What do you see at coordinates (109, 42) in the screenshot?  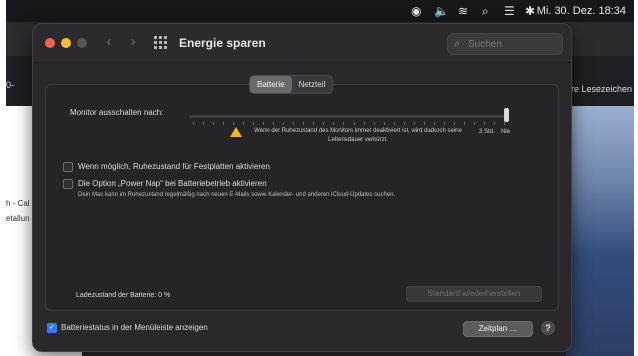 I see `back-arrow-icon: ‹` at bounding box center [109, 42].